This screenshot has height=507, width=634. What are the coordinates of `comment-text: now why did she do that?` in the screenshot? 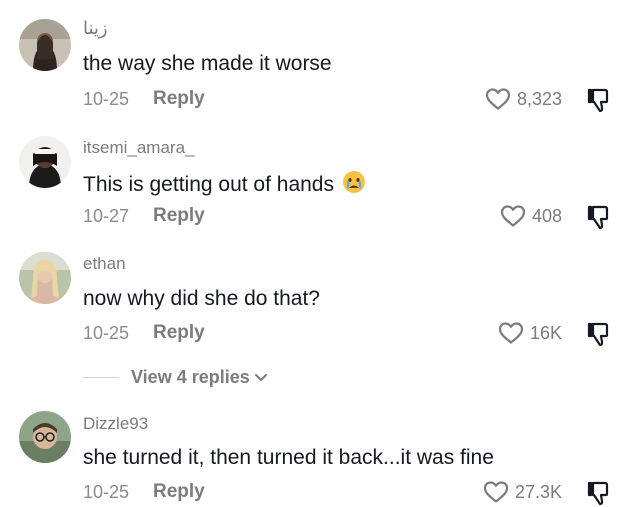 It's located at (201, 298).